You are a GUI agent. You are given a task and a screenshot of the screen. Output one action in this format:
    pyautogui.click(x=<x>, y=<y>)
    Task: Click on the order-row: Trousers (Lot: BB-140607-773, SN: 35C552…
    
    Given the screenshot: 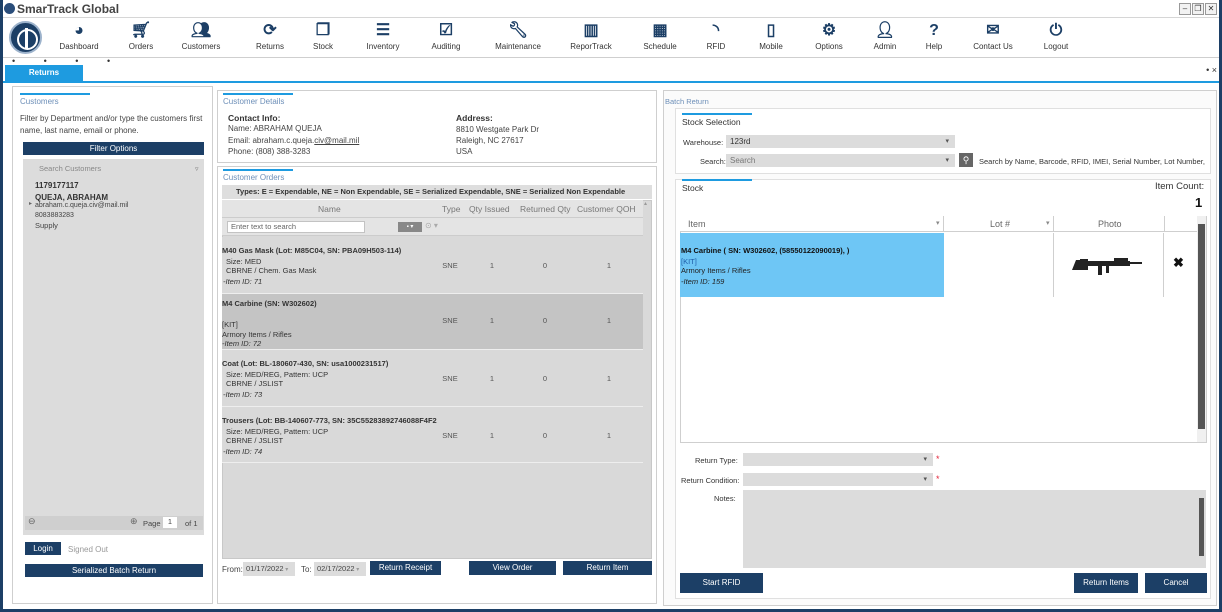 What is the action you would take?
    pyautogui.click(x=432, y=435)
    